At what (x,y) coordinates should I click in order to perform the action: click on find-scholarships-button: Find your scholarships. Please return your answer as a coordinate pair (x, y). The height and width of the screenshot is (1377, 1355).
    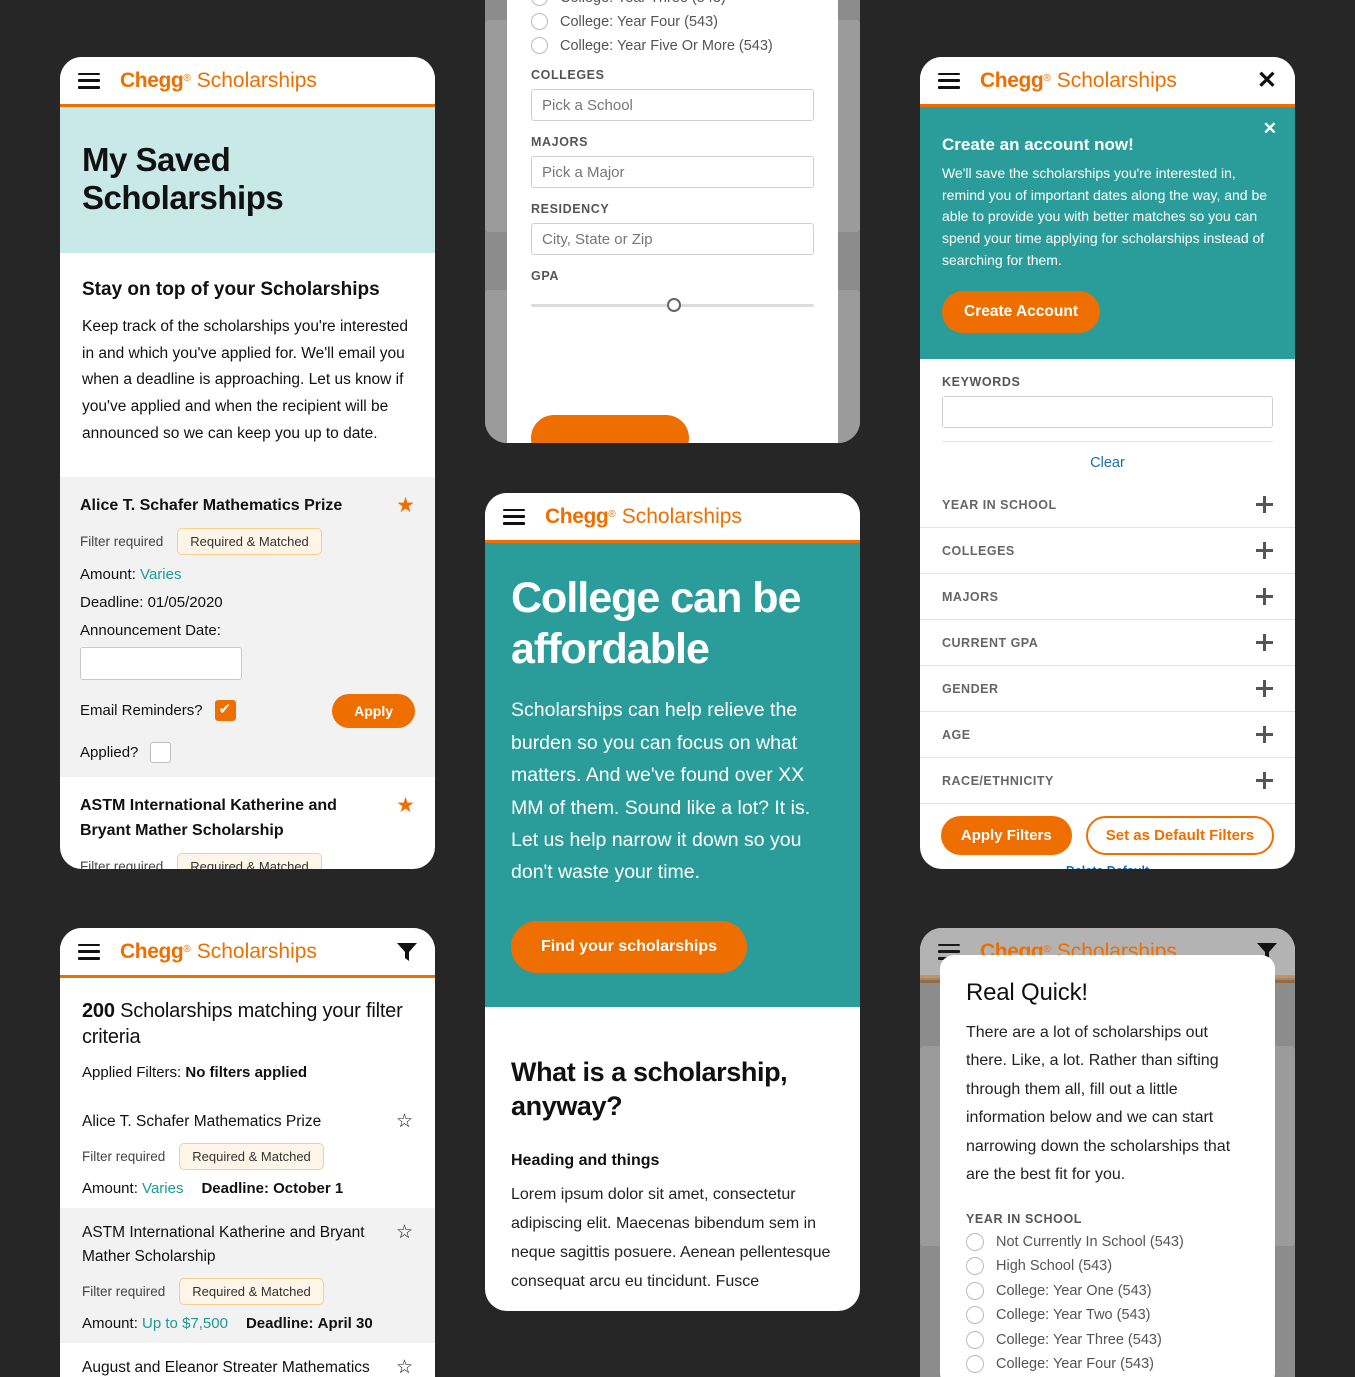
    Looking at the image, I should click on (629, 946).